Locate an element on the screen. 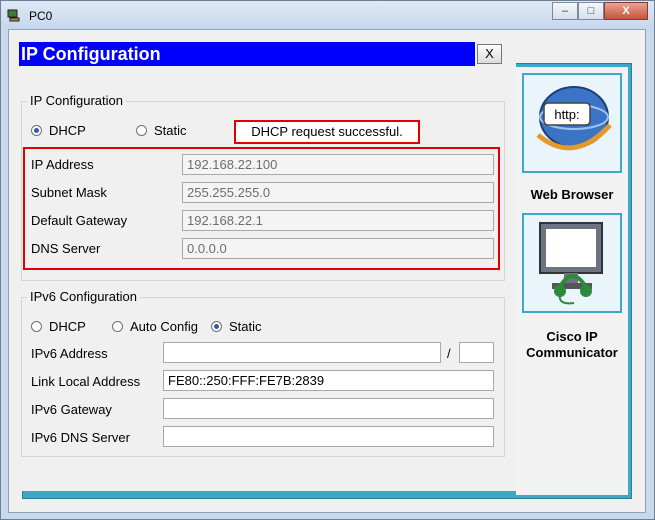 The height and width of the screenshot is (520, 655). ip-communicator-tile is located at coordinates (572, 263).